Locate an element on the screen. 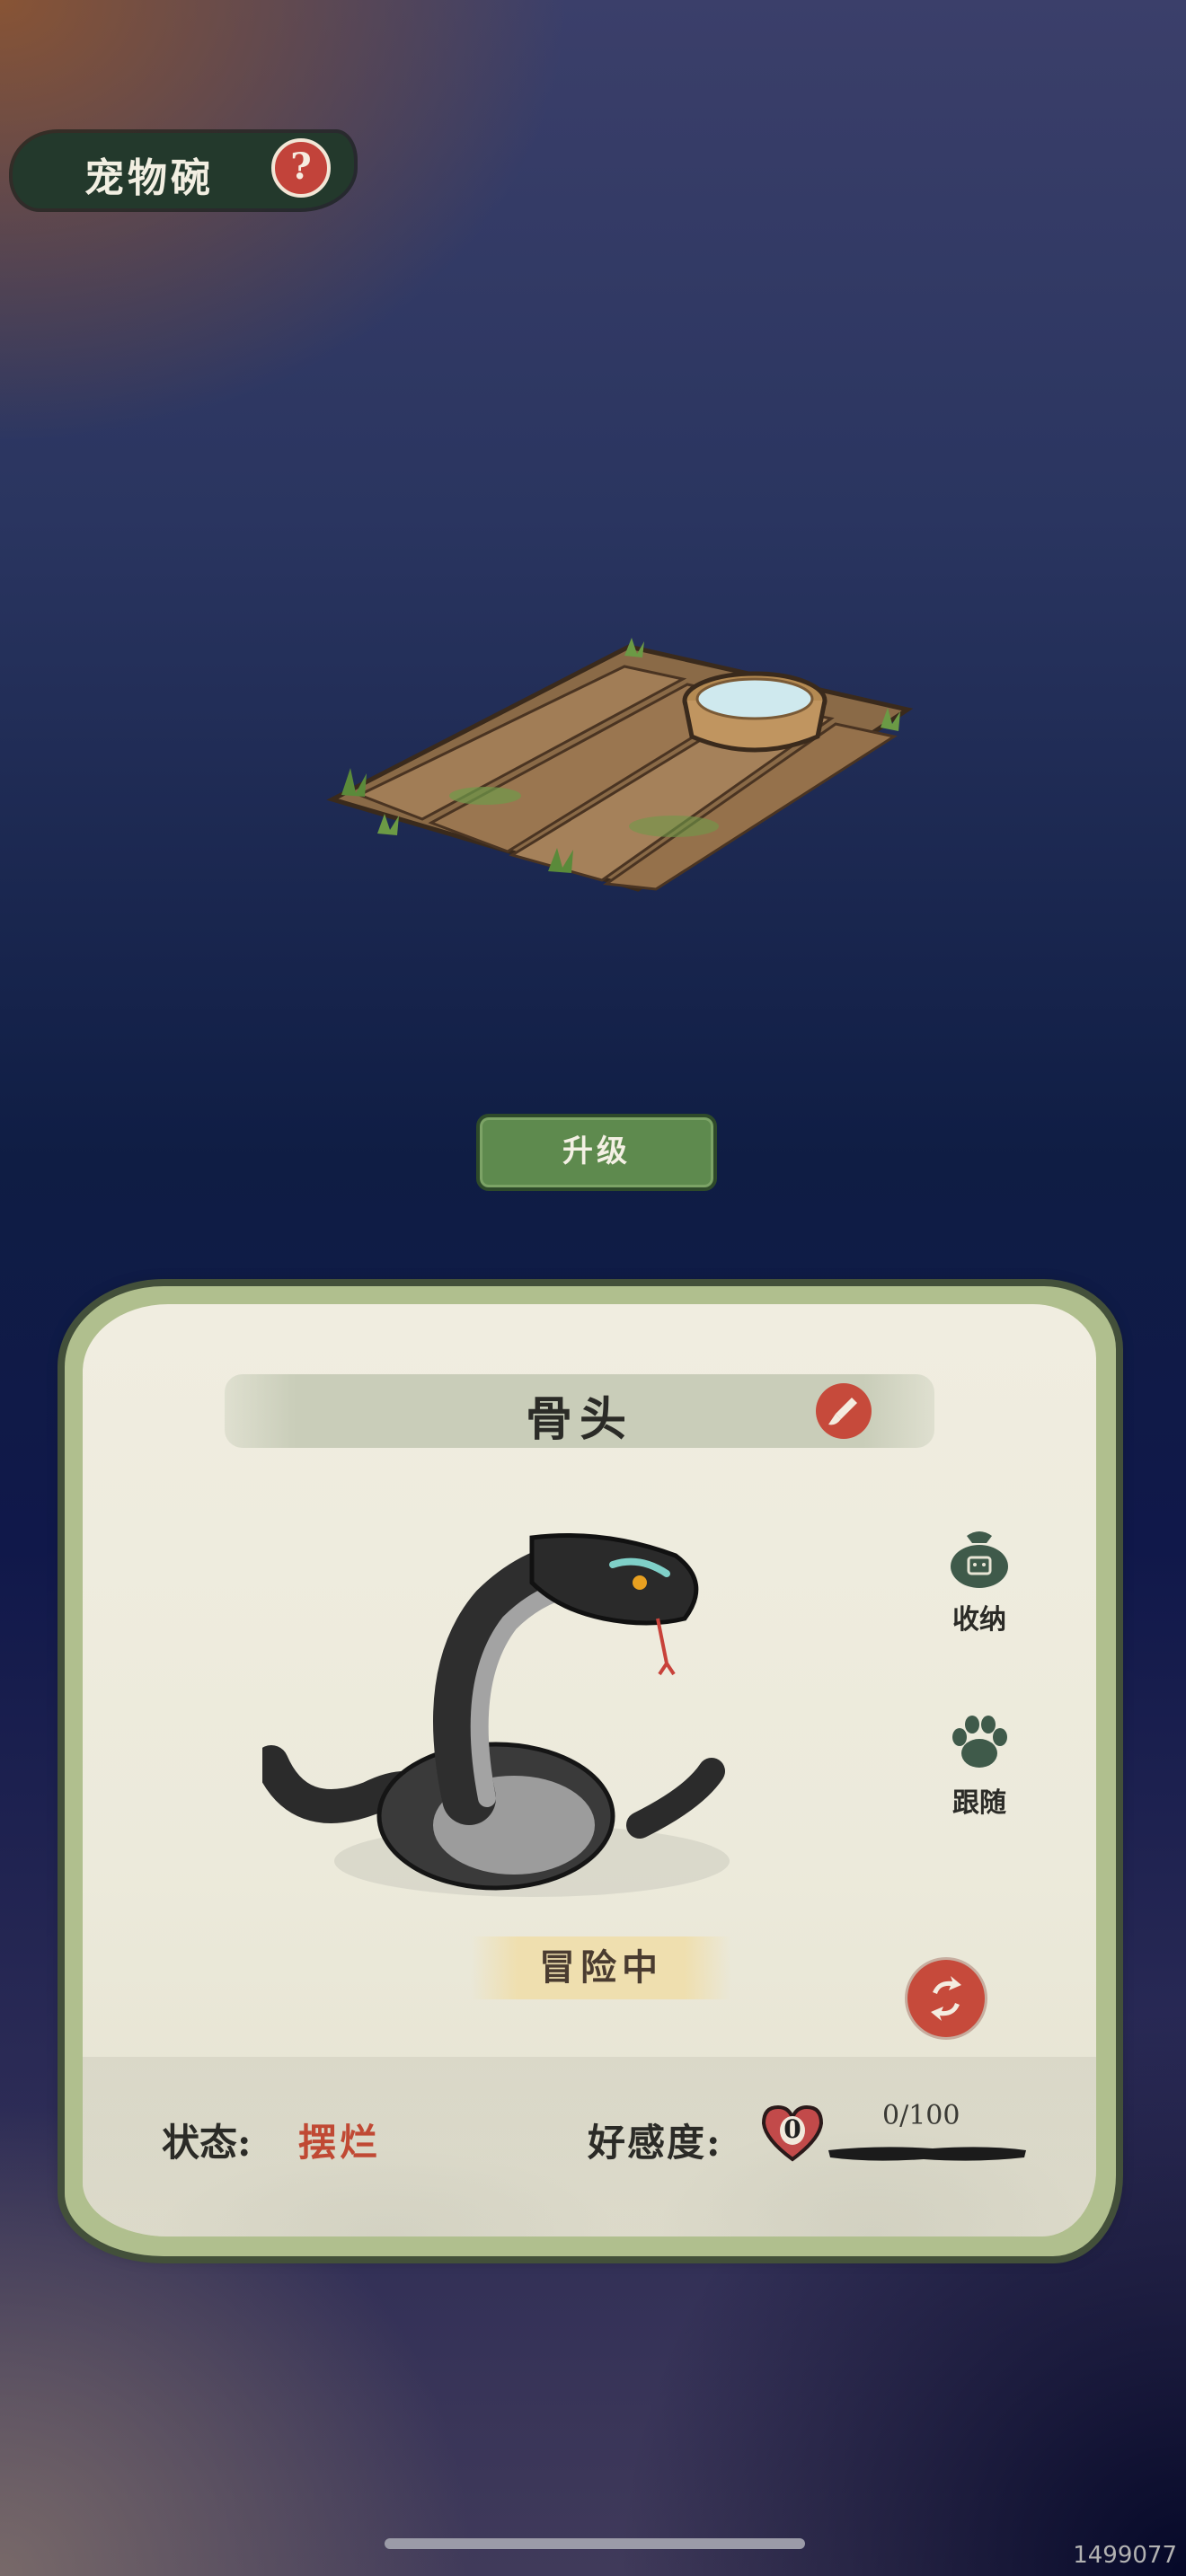 Image resolution: width=1186 pixels, height=2576 pixels. status-label: 状态: is located at coordinates (207, 2143).